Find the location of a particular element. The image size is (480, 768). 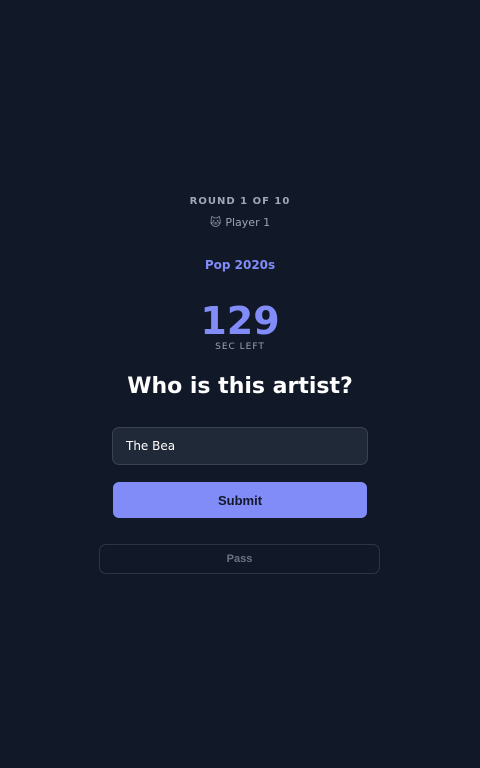

answer-input is located at coordinates (240, 446).